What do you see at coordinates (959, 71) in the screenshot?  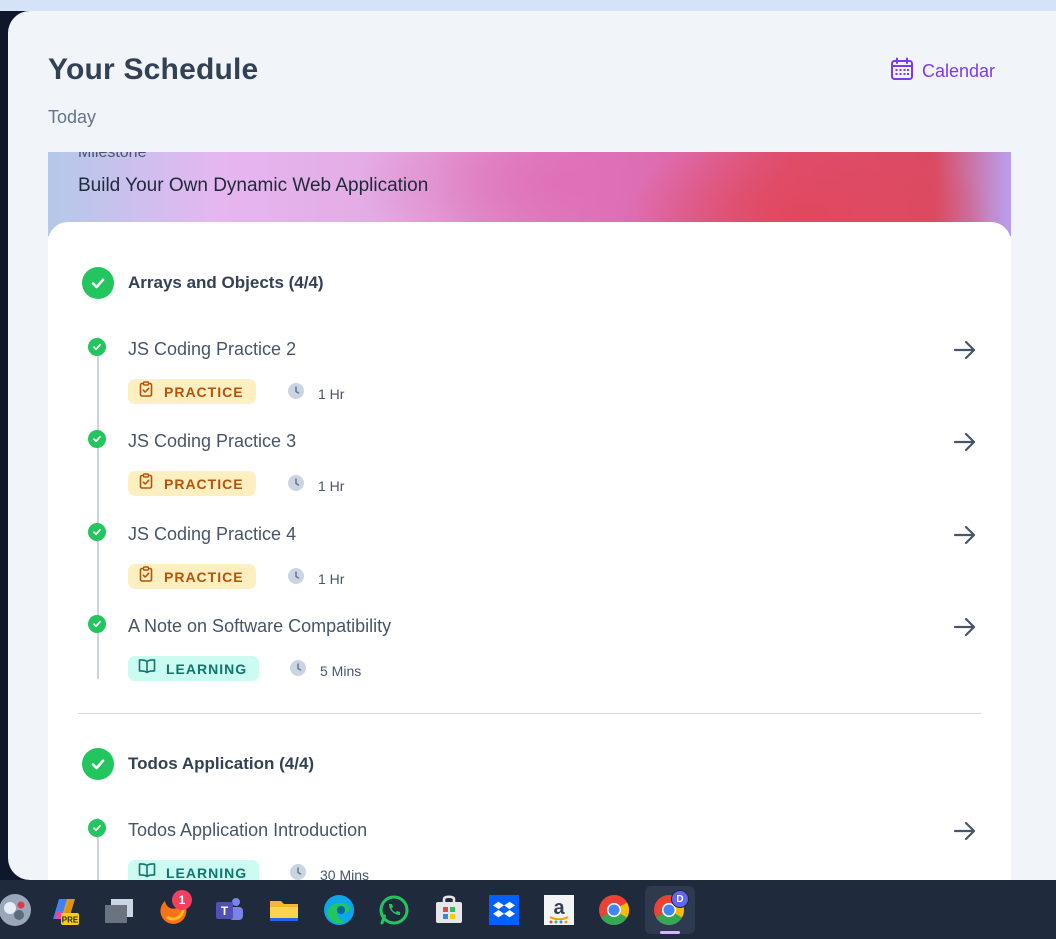 I see `calendar-label: Calendar` at bounding box center [959, 71].